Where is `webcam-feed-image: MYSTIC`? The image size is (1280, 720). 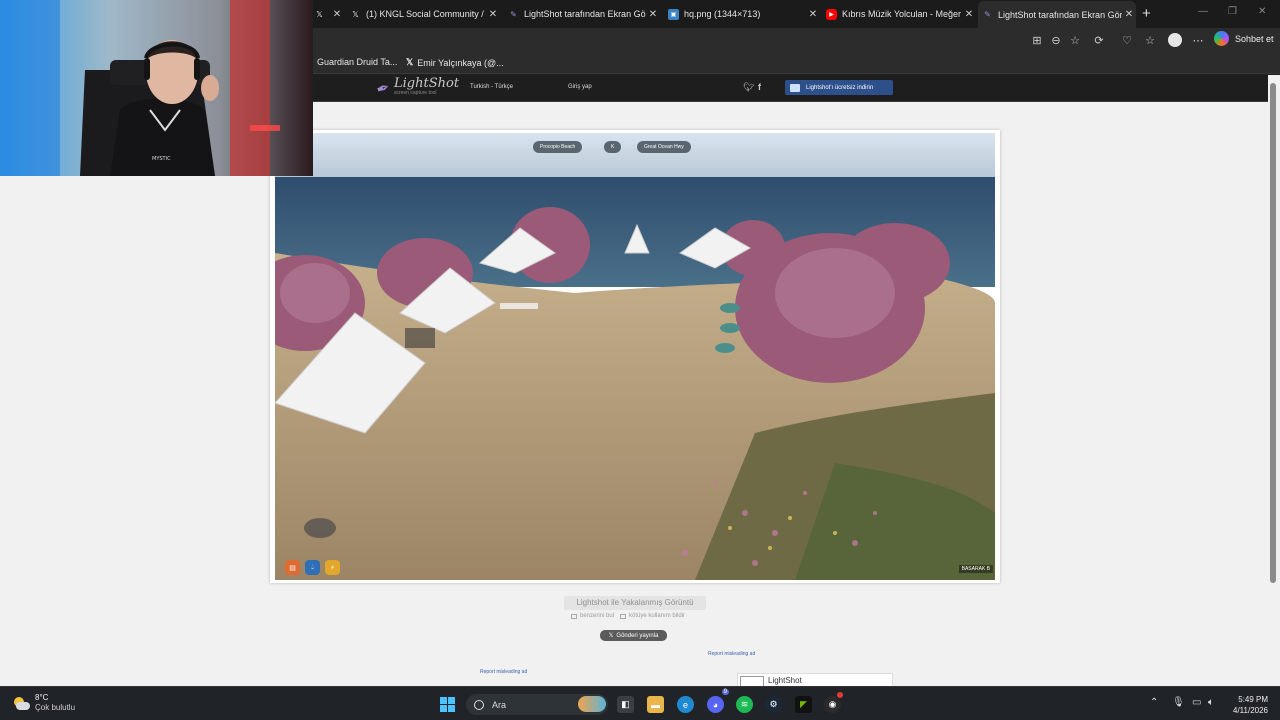 webcam-feed-image: MYSTIC is located at coordinates (156, 88).